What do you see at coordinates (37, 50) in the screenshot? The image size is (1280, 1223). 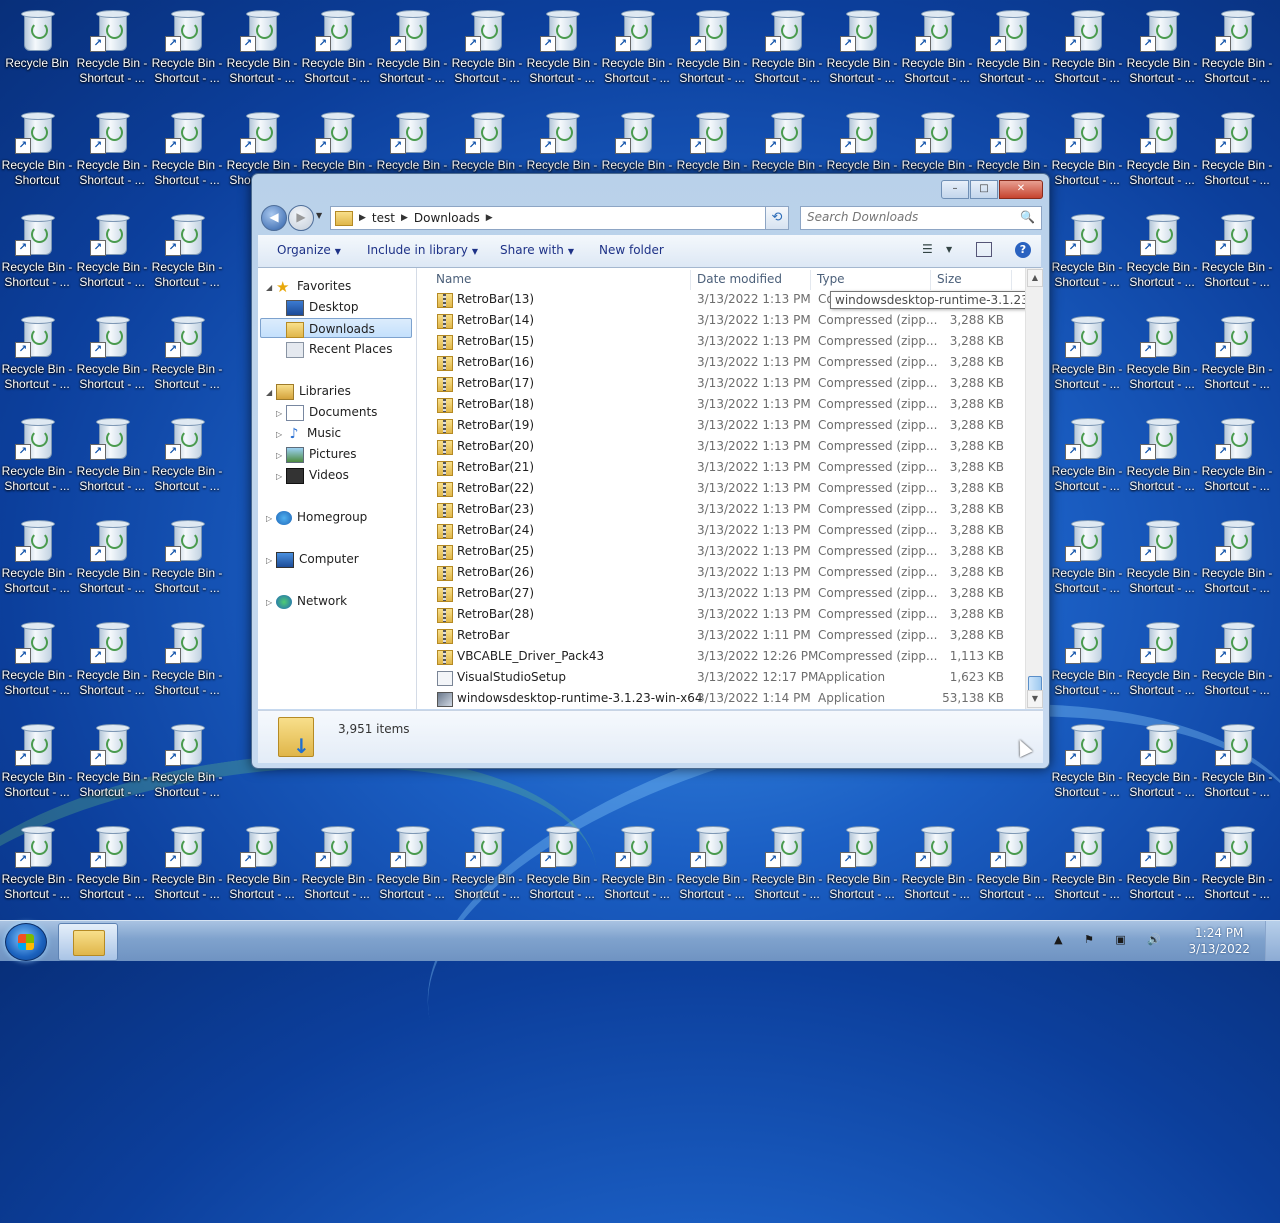 I see `recycle-bin-shortcut-icon: Recycle Bin` at bounding box center [37, 50].